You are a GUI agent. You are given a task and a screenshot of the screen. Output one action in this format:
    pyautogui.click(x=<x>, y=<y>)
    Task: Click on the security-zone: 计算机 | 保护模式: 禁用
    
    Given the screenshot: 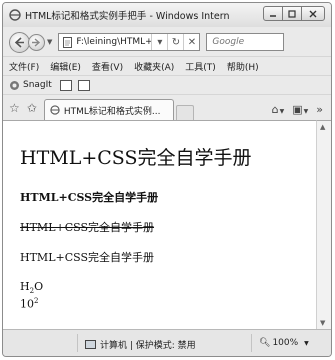 What is the action you would take?
    pyautogui.click(x=140, y=344)
    